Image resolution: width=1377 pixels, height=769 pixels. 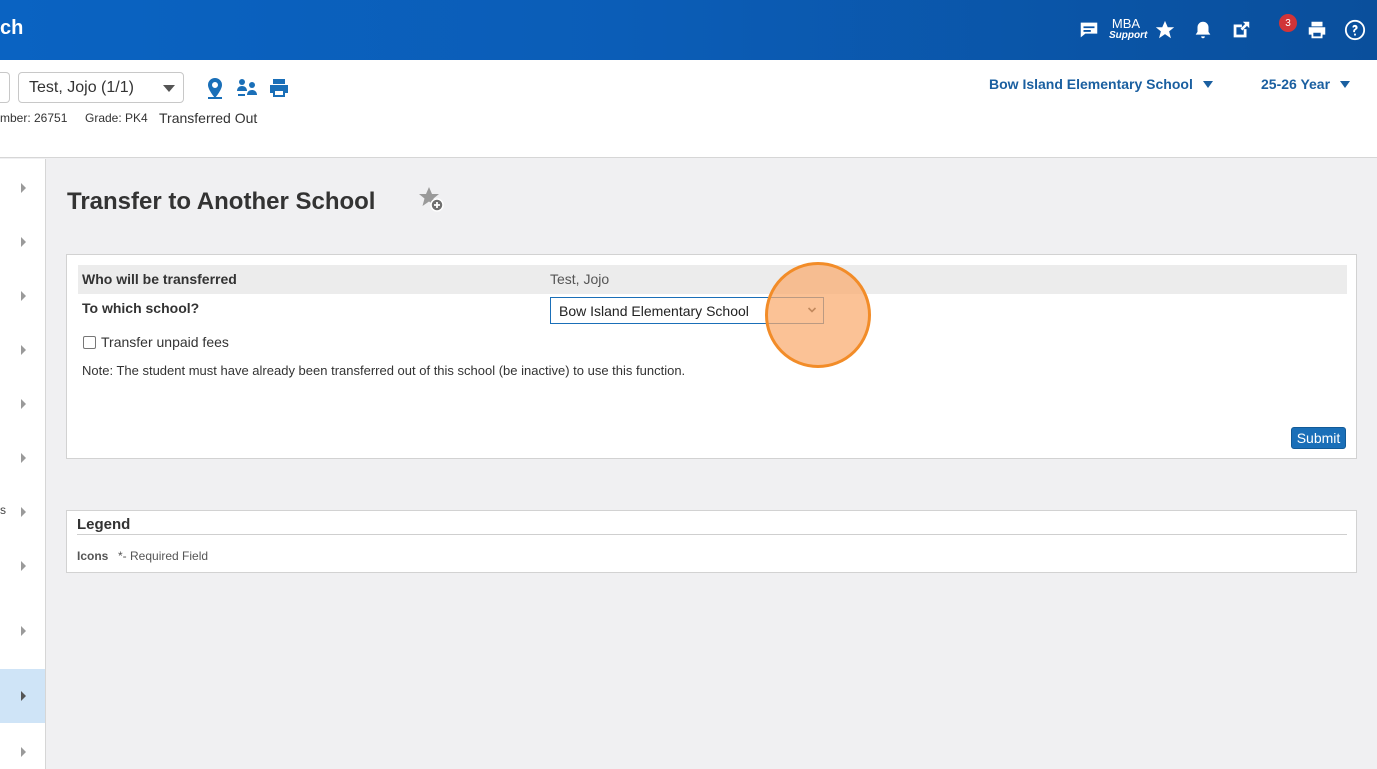 I want to click on sidebar: s, so click(x=23, y=464).